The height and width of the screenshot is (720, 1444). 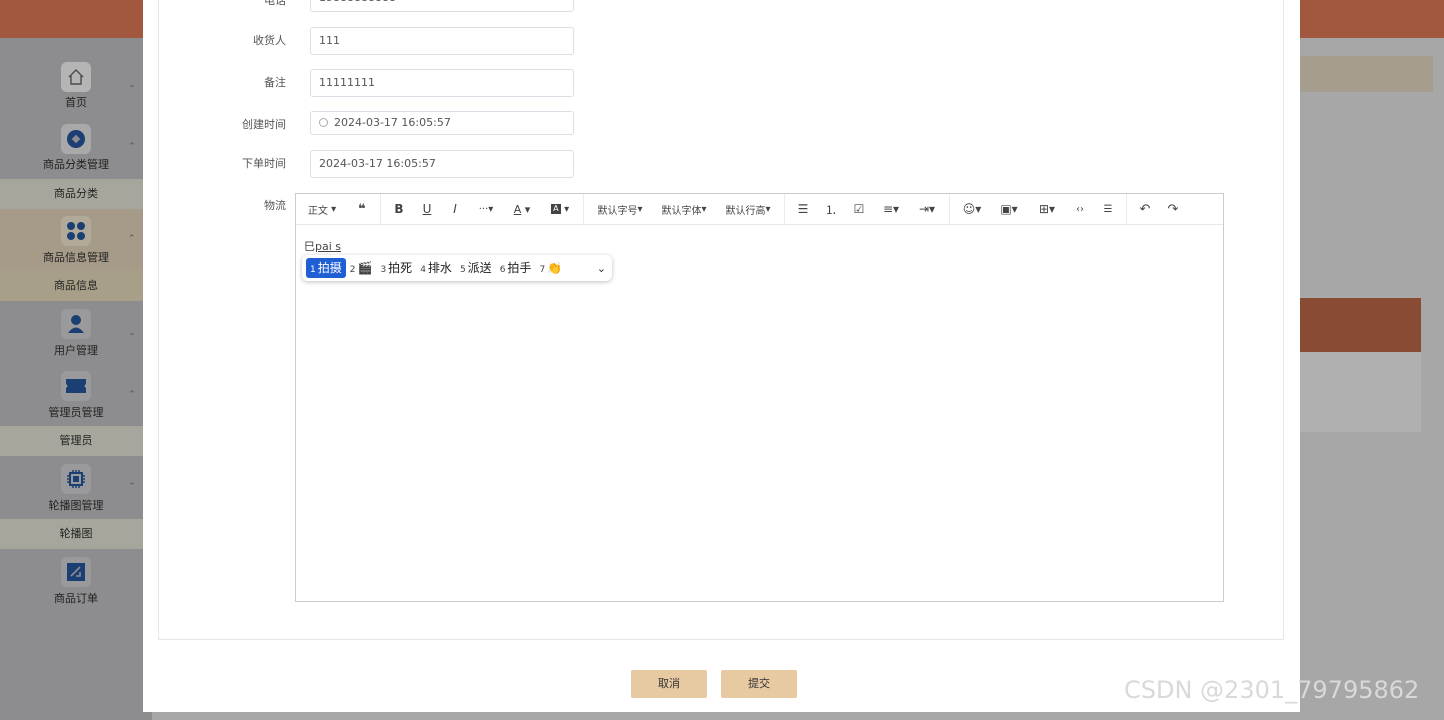 I want to click on submit-button: 提交, so click(x=759, y=684).